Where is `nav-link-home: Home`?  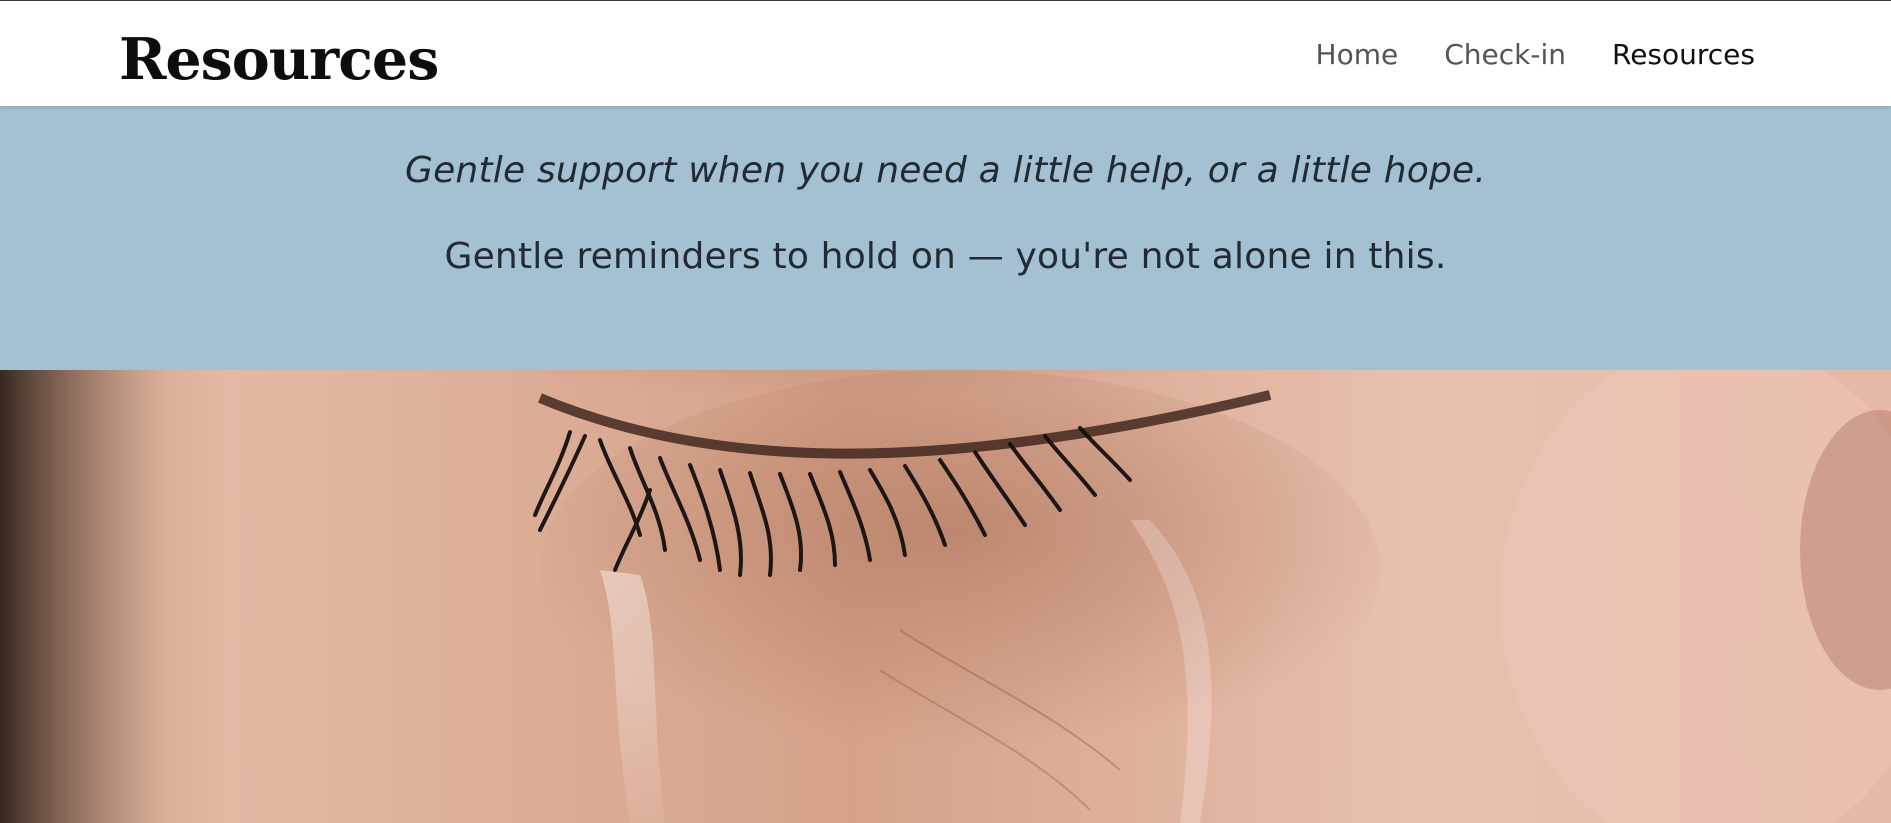
nav-link-home: Home is located at coordinates (1357, 55).